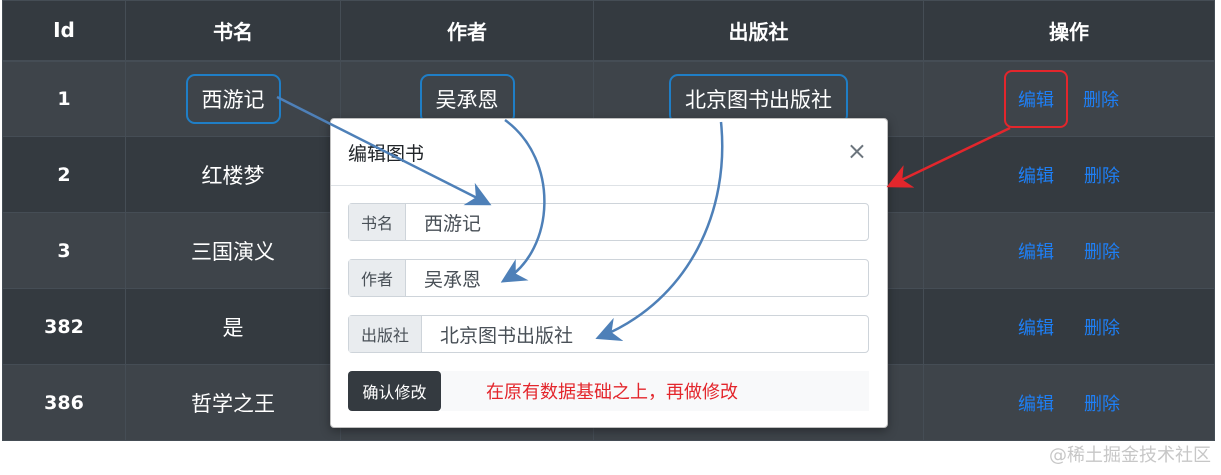 Image resolution: width=1221 pixels, height=475 pixels. I want to click on watermark: @稀土掘金技术社区, so click(1130, 455).